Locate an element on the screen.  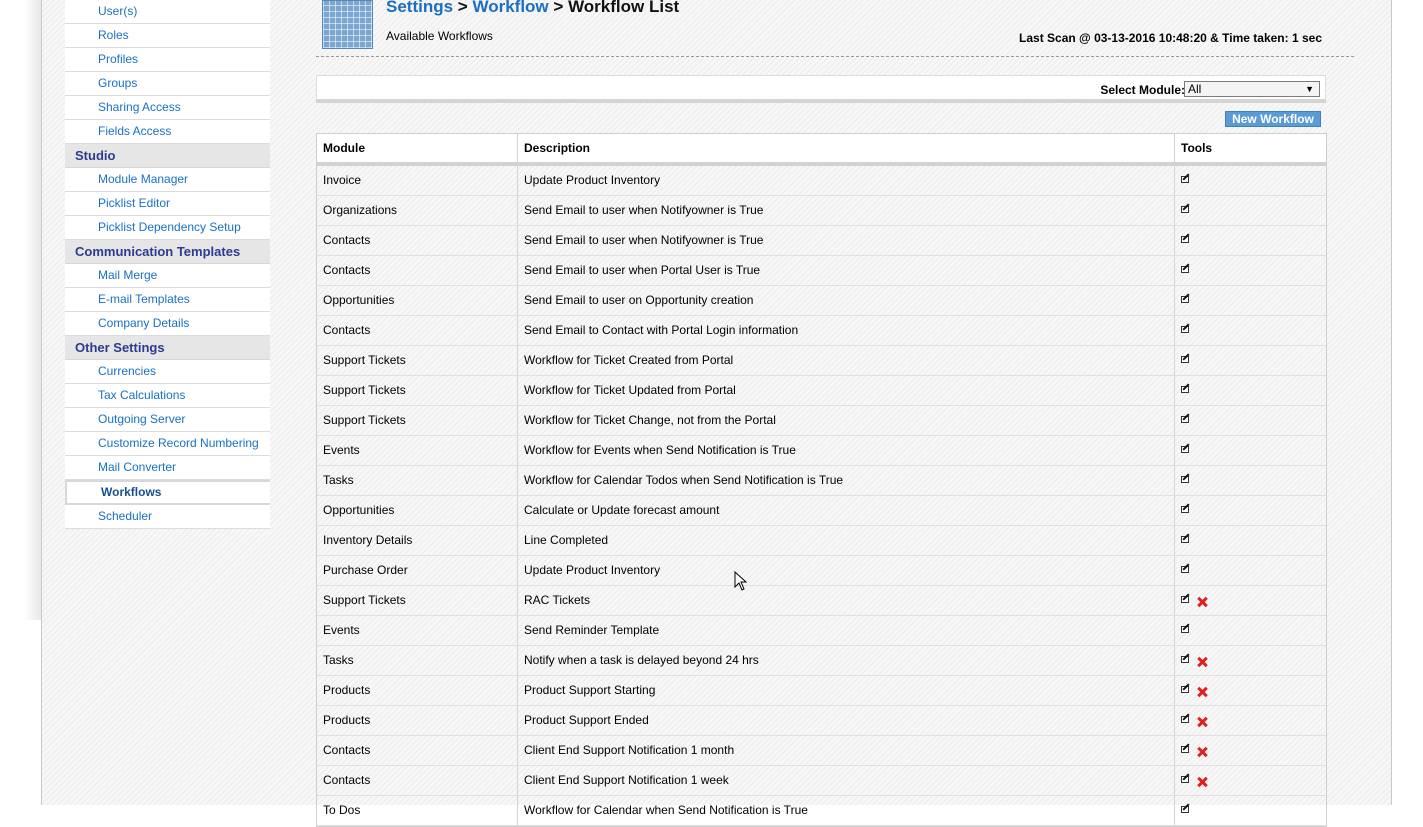
sidebar-item-currencies: Currencies is located at coordinates (167, 372).